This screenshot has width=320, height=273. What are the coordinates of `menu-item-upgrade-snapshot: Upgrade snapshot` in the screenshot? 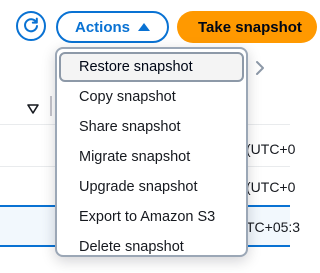 It's located at (151, 187).